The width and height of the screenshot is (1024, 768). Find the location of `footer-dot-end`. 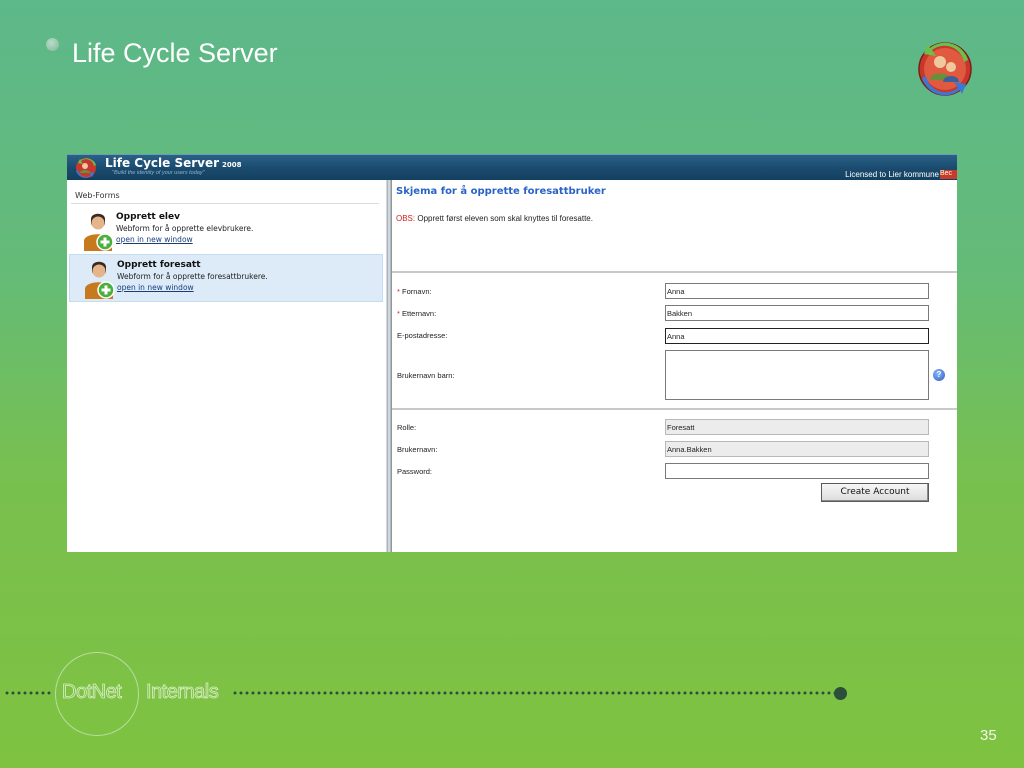

footer-dot-end is located at coordinates (840, 693).